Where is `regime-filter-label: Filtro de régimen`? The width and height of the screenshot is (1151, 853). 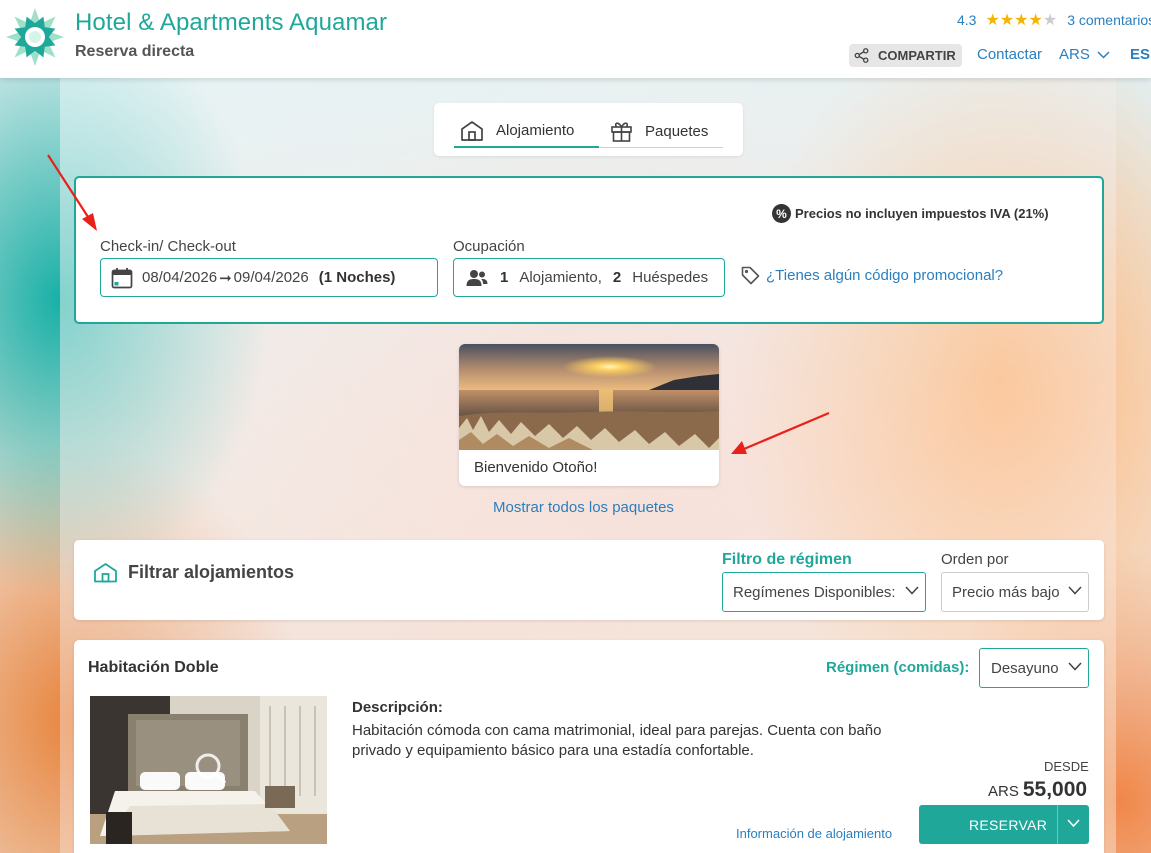 regime-filter-label: Filtro de régimen is located at coordinates (787, 559).